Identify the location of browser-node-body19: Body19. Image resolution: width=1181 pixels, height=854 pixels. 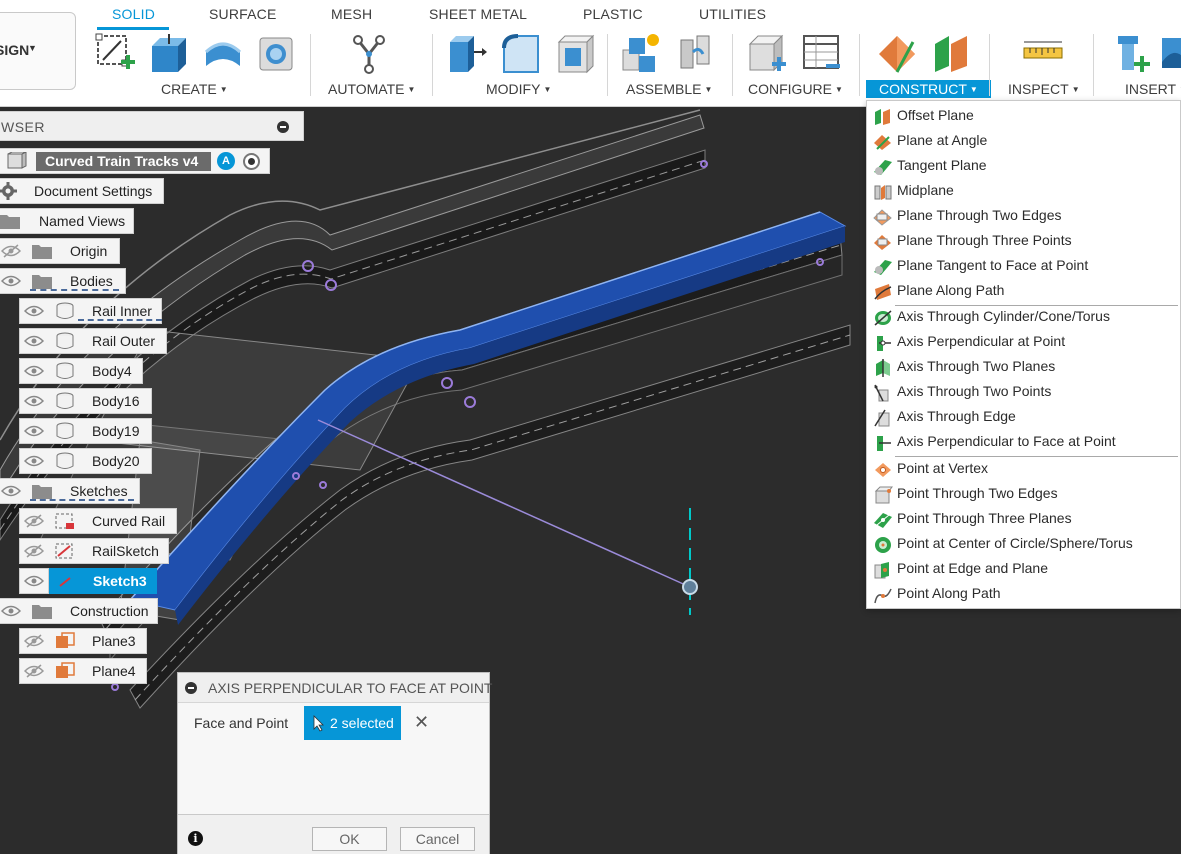
(85, 431).